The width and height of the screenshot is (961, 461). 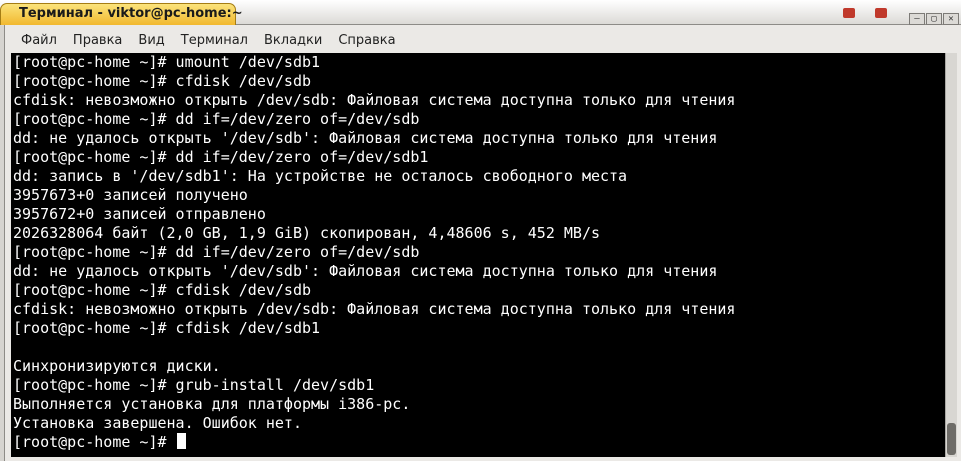 I want to click on menu-view: Вид, so click(x=151, y=40).